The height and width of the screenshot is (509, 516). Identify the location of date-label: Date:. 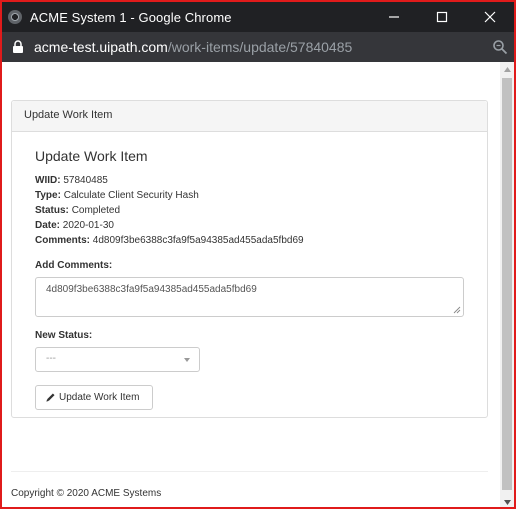
(48, 225).